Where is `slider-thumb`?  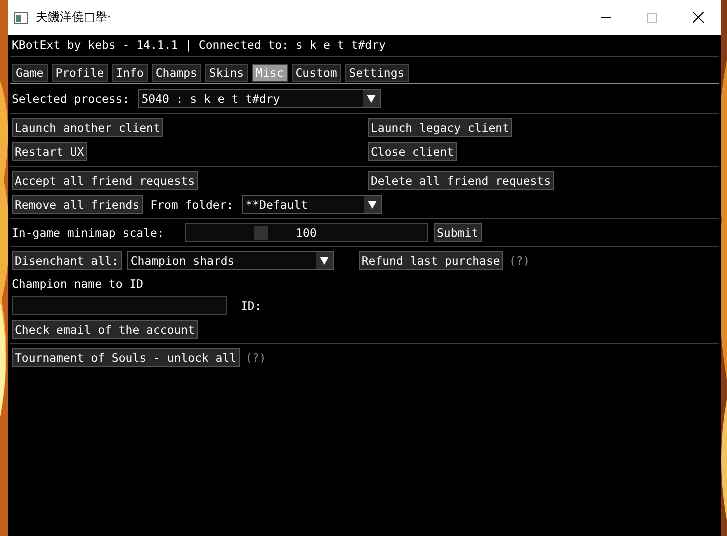
slider-thumb is located at coordinates (261, 233).